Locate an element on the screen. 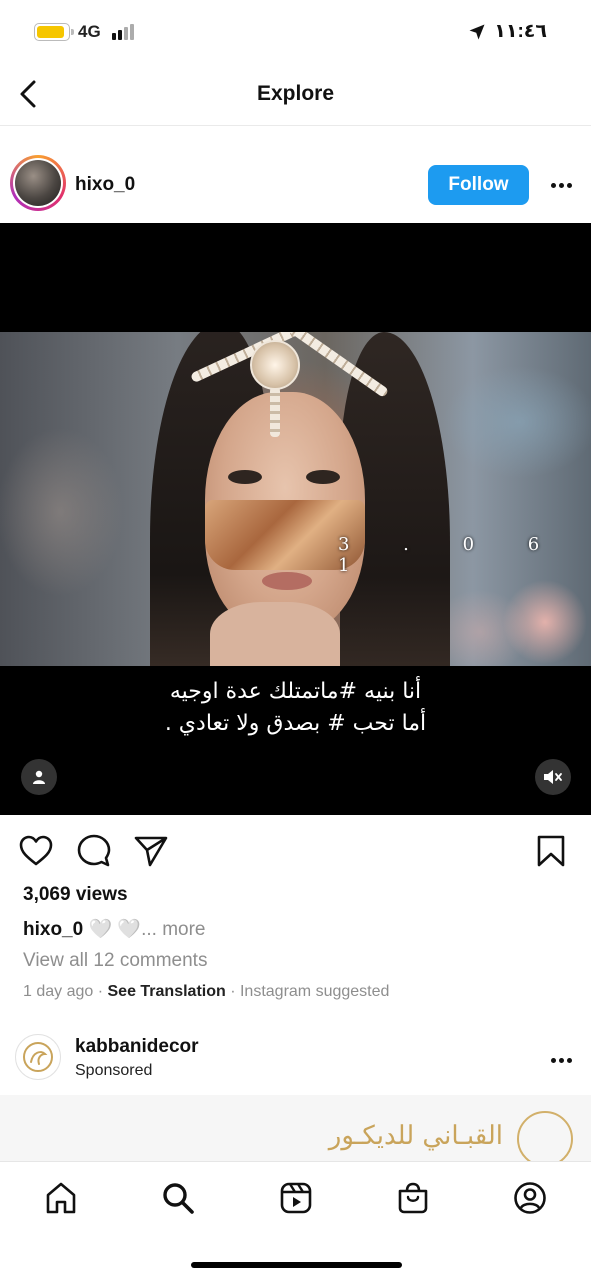 The height and width of the screenshot is (1280, 591). video-caption-line: أنا بنيه #ماتمتلك عدة اوجيه is located at coordinates (295, 691).